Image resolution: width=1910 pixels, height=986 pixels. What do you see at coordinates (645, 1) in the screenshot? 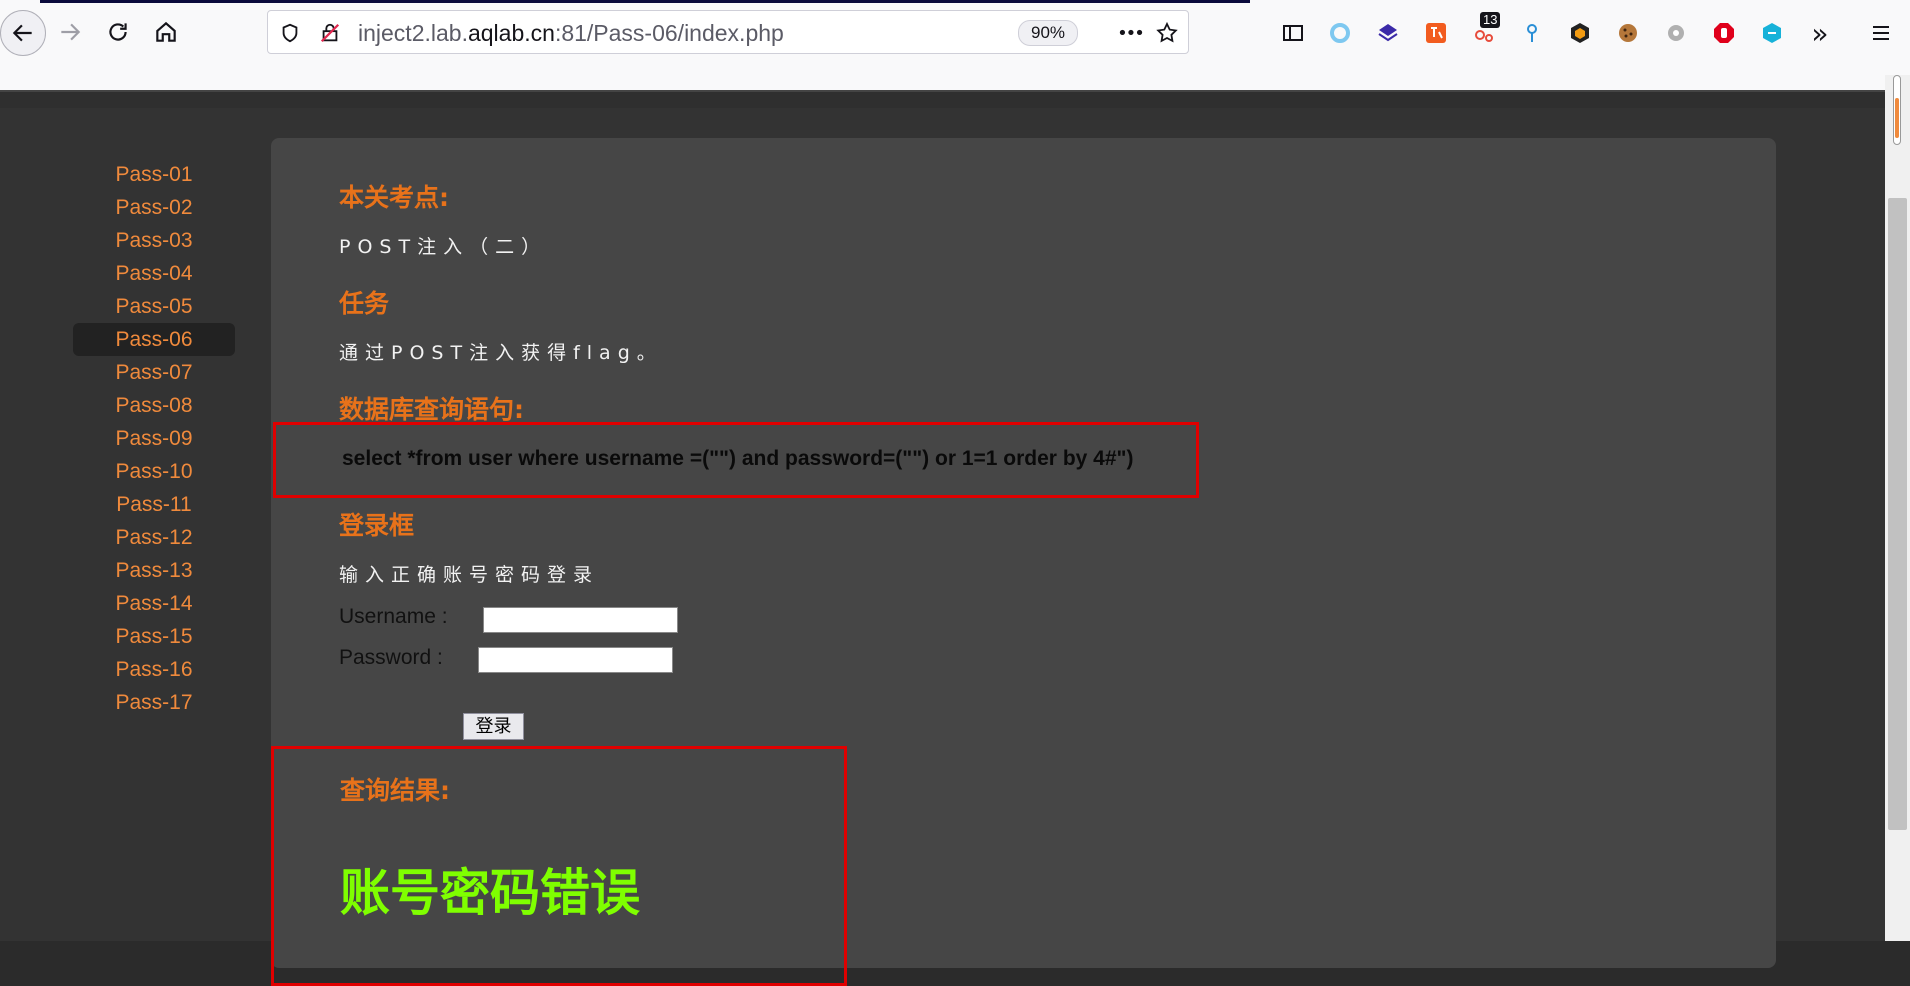
I see `active-tab-indicator` at bounding box center [645, 1].